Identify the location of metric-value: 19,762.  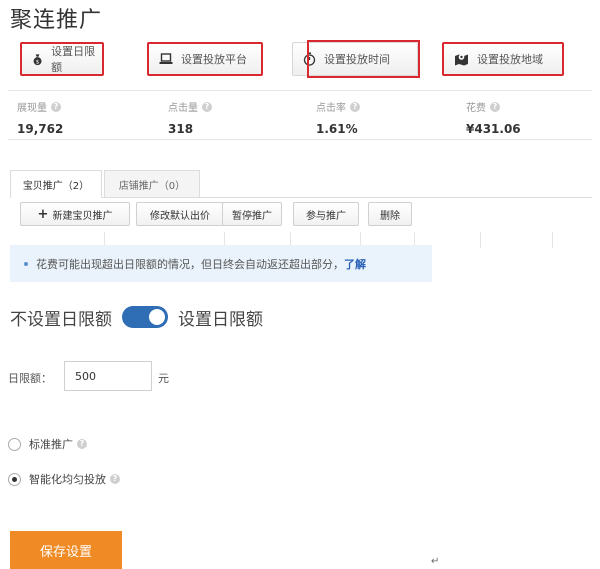
(40, 129).